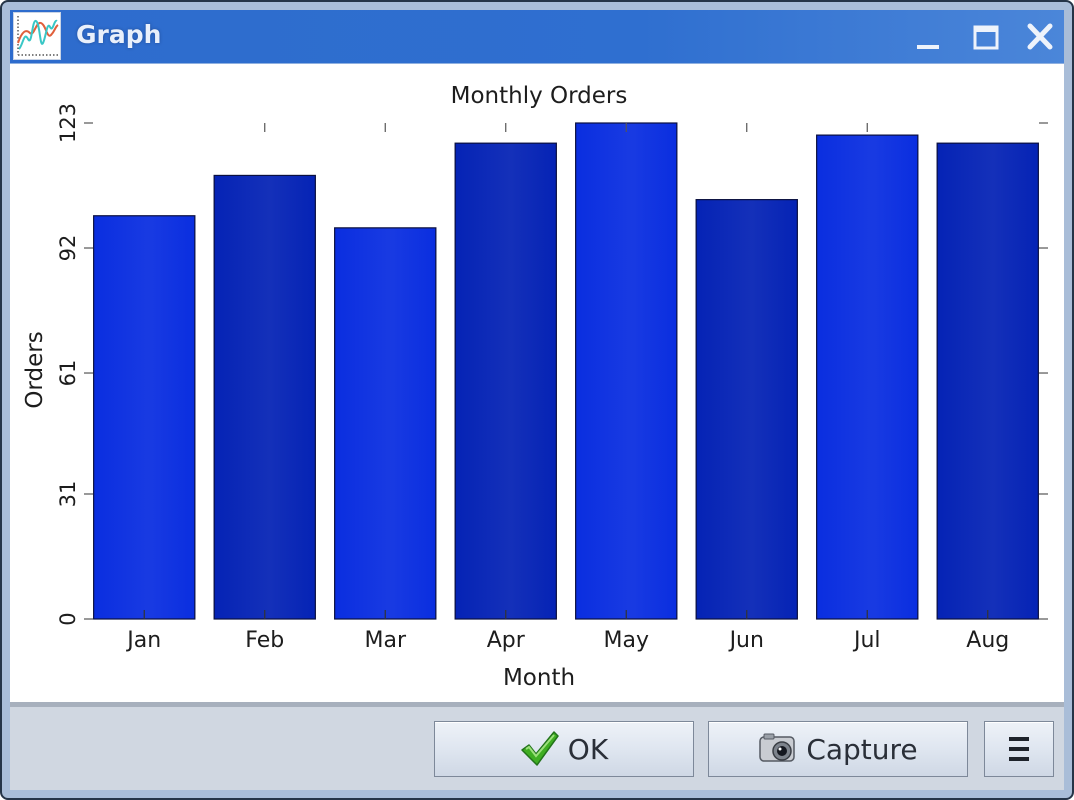 This screenshot has height=800, width=1074. Describe the element at coordinates (68, 373) in the screenshot. I see `y-tick-label: 61` at that location.